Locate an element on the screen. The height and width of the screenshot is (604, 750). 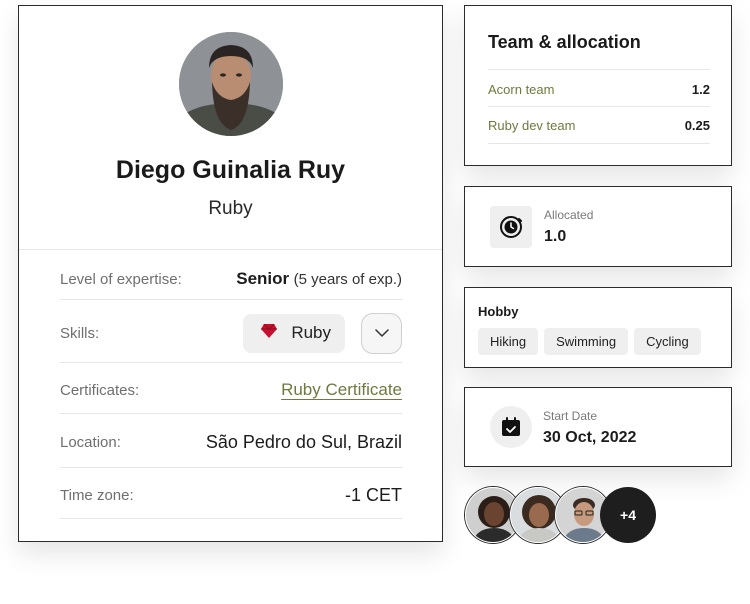
team-row: Ruby dev team 0.25 is located at coordinates (599, 125).